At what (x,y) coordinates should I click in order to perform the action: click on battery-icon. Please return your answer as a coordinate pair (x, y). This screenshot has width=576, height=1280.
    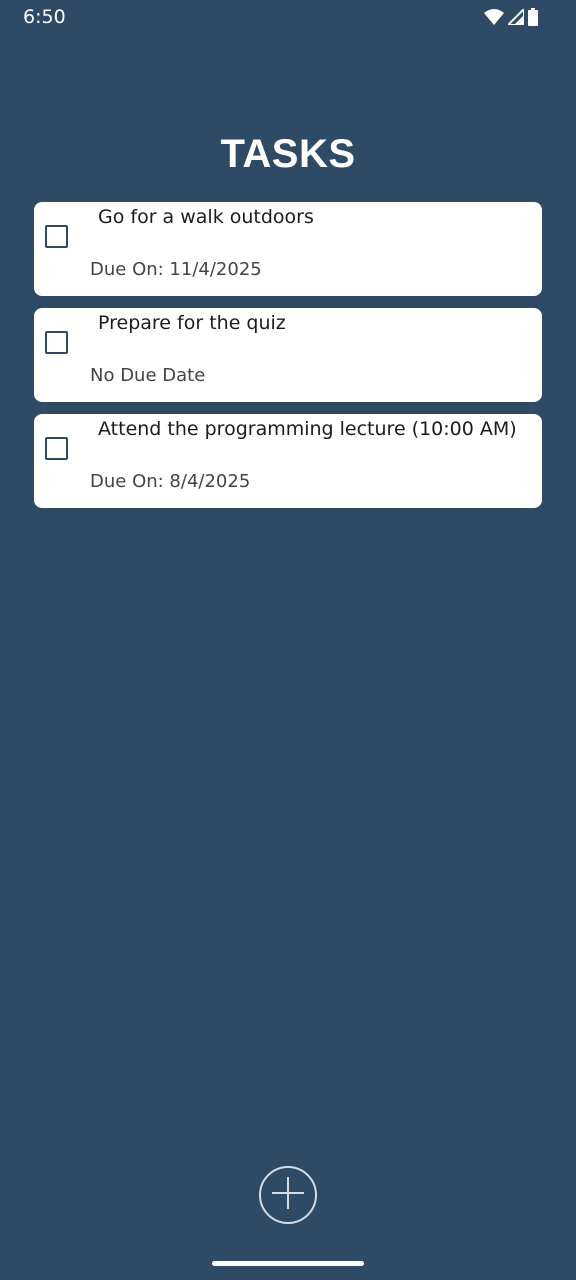
    Looking at the image, I should click on (533, 17).